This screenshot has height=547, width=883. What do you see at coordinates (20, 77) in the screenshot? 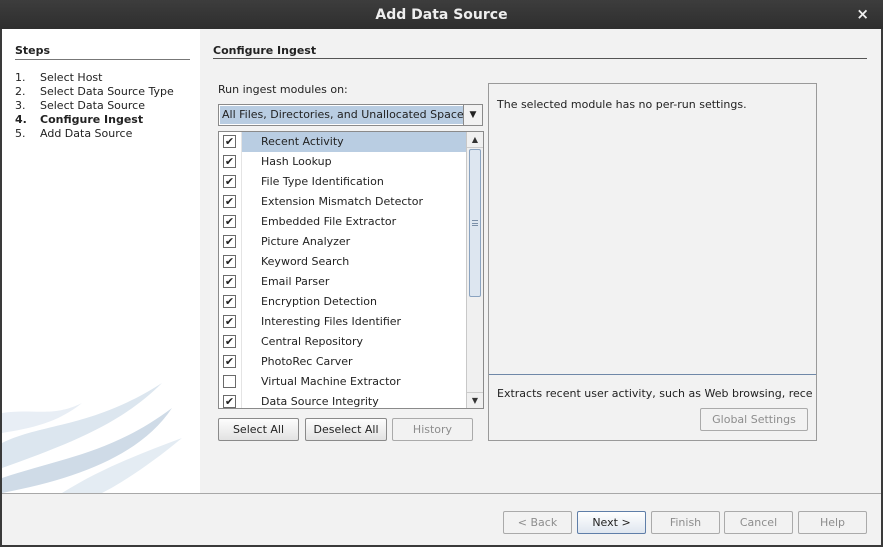
I see `step-number: 1.` at bounding box center [20, 77].